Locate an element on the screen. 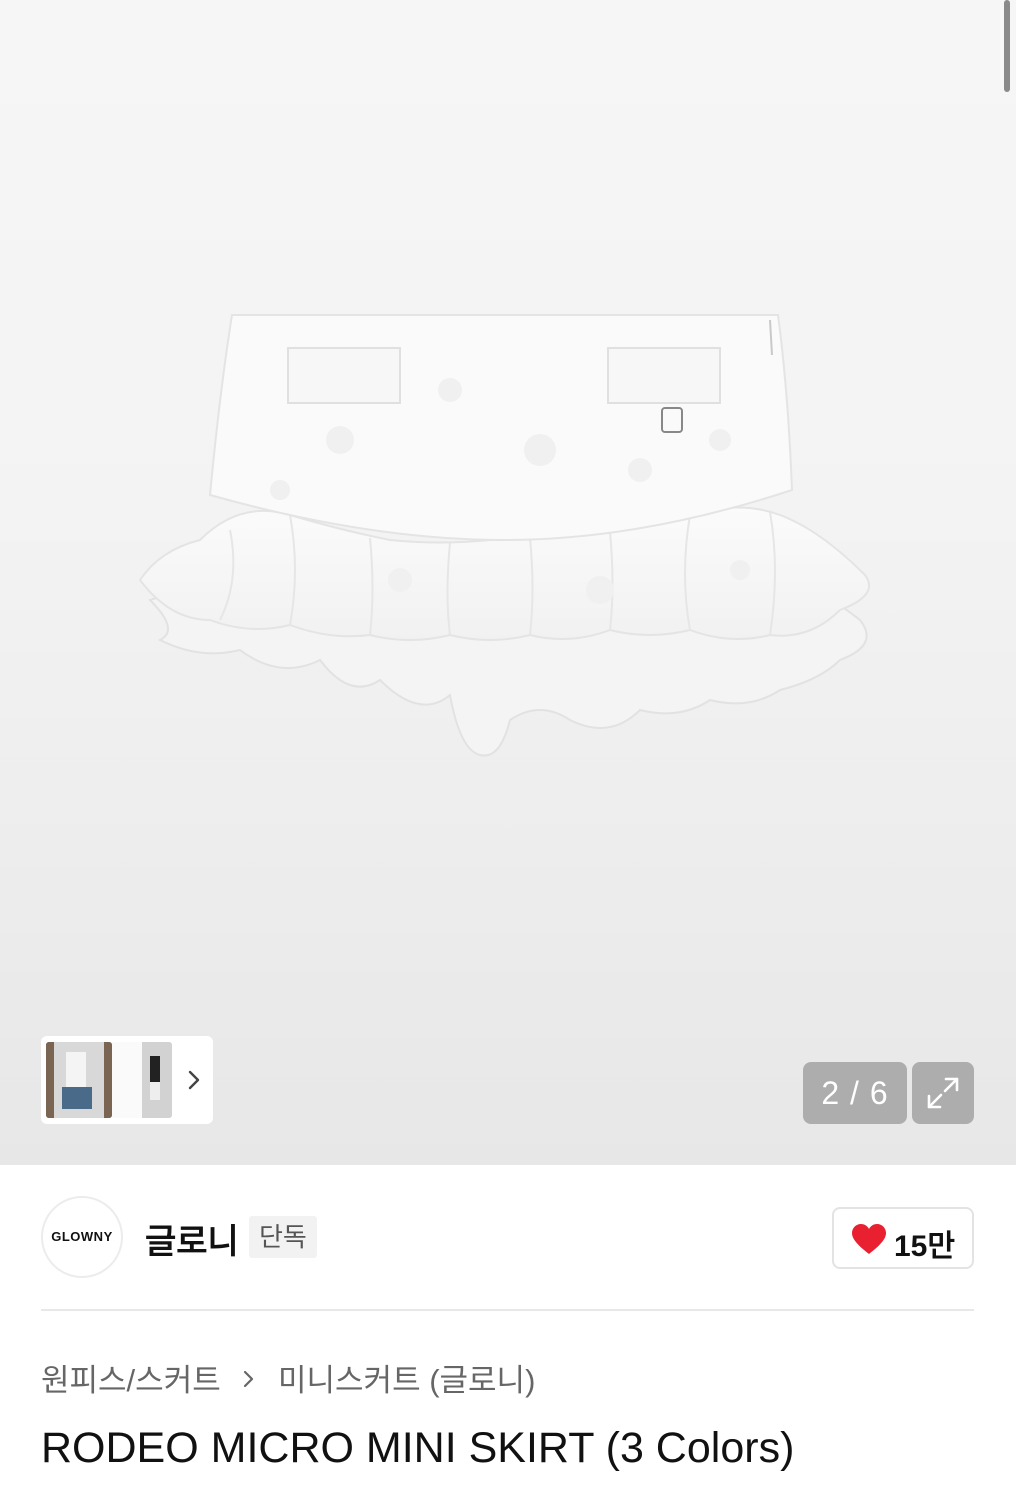  like-button: 15만 is located at coordinates (903, 1238).